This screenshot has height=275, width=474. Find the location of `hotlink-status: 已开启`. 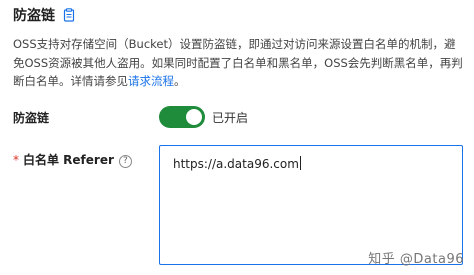

hotlink-status: 已开启 is located at coordinates (230, 118).